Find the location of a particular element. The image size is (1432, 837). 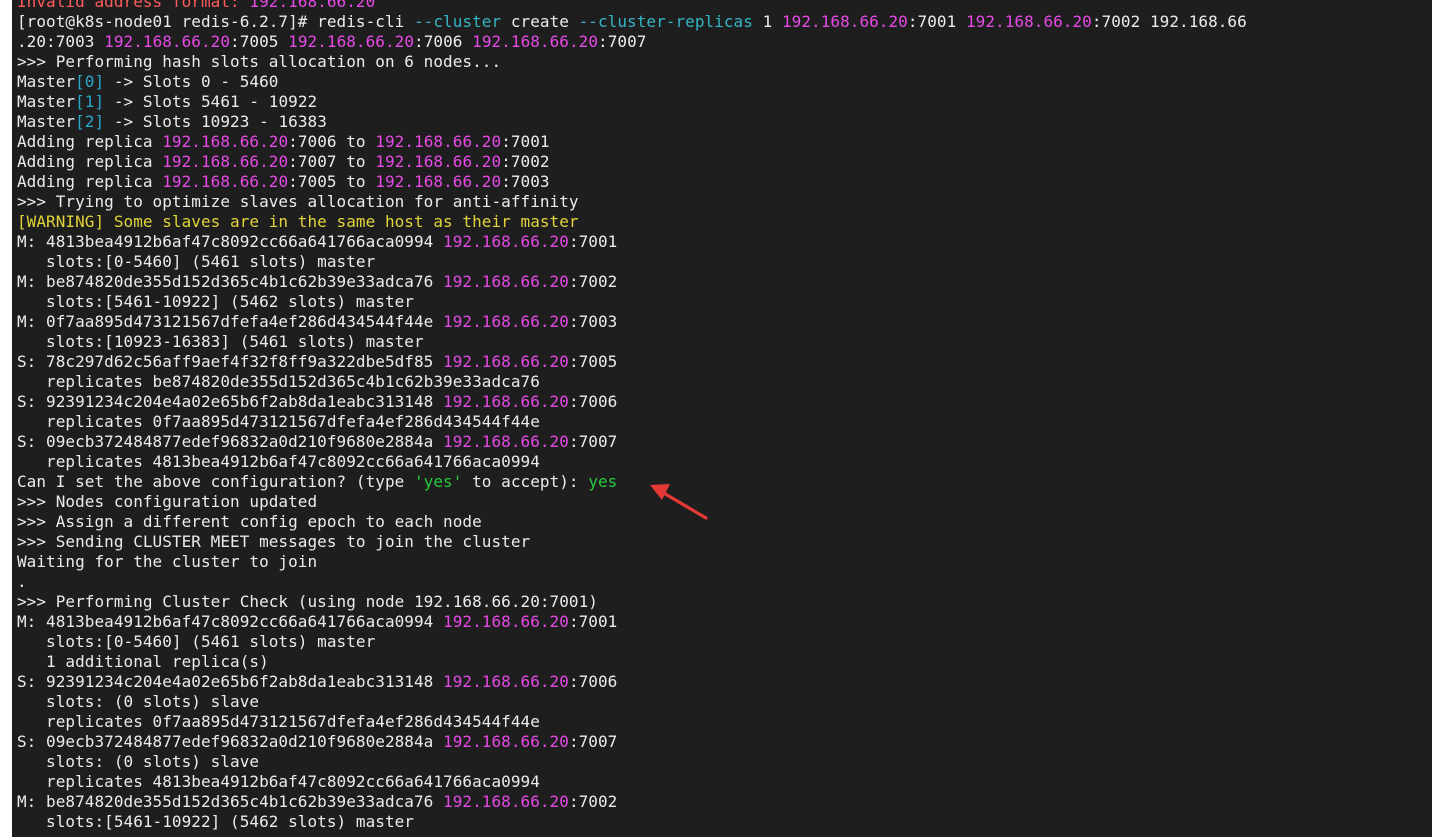

terminal-text: >>> Nodes configuration updated is located at coordinates (167, 501).